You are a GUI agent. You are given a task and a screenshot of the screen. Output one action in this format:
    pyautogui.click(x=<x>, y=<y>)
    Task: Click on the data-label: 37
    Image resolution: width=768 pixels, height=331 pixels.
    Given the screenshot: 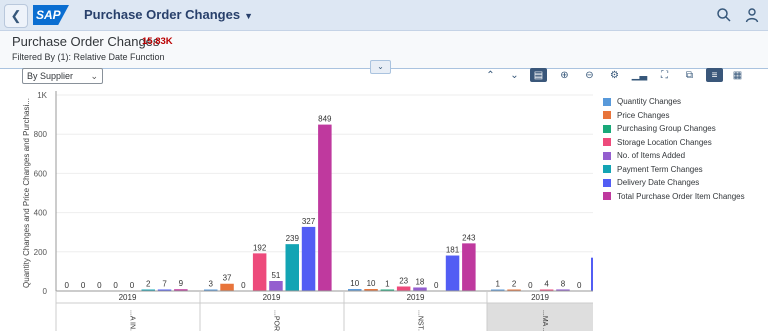 What is the action you would take?
    pyautogui.click(x=227, y=278)
    